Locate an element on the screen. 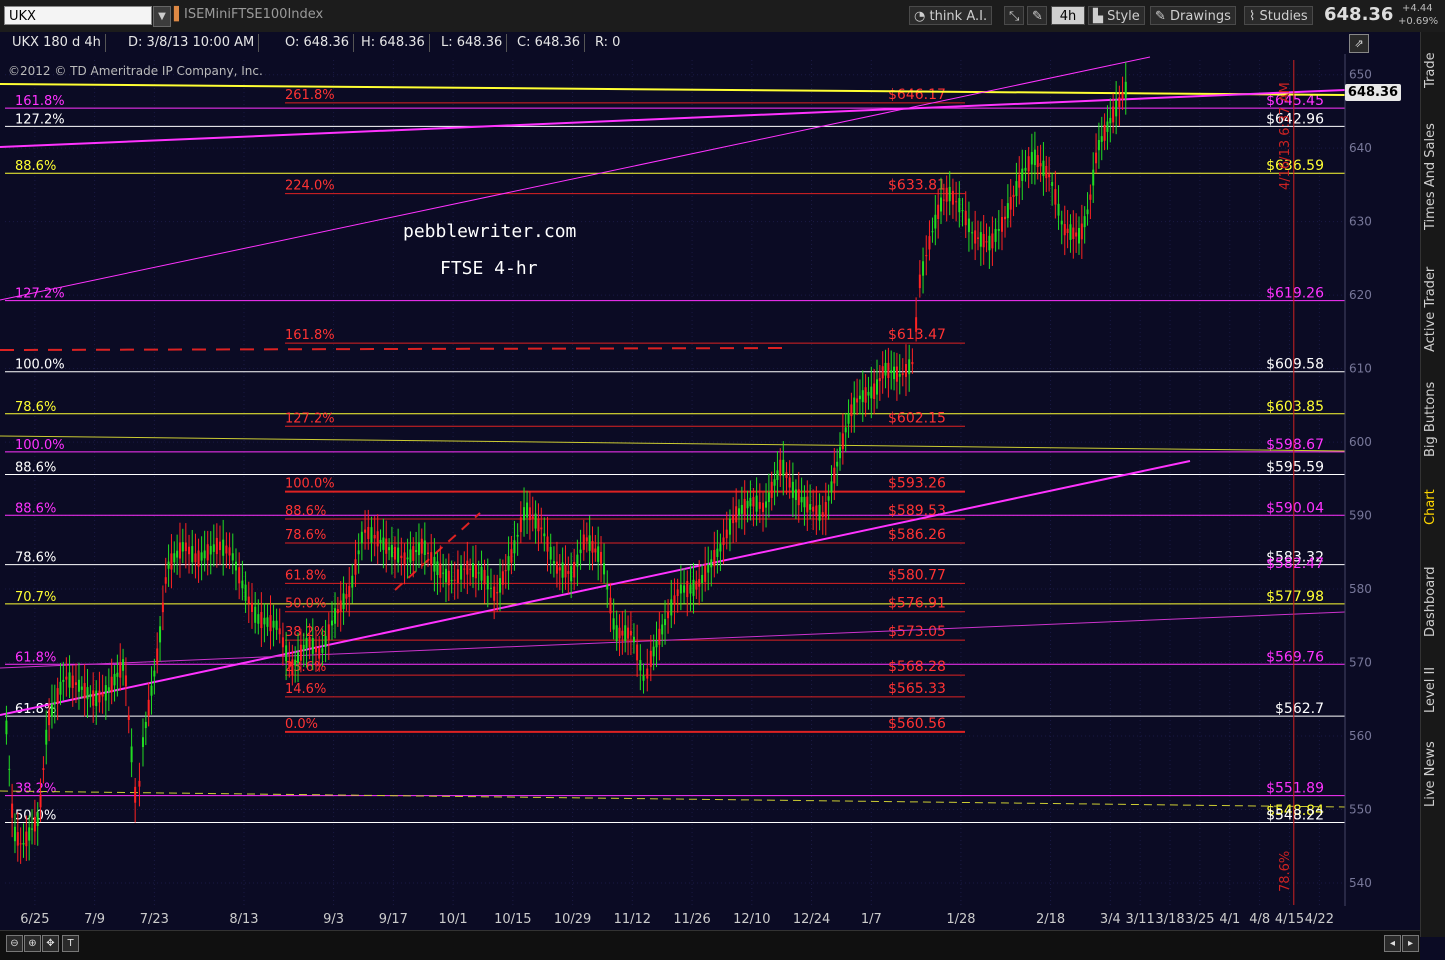 Image resolution: width=1445 pixels, height=960 pixels. wrench-icon: ✎ is located at coordinates (1037, 15).